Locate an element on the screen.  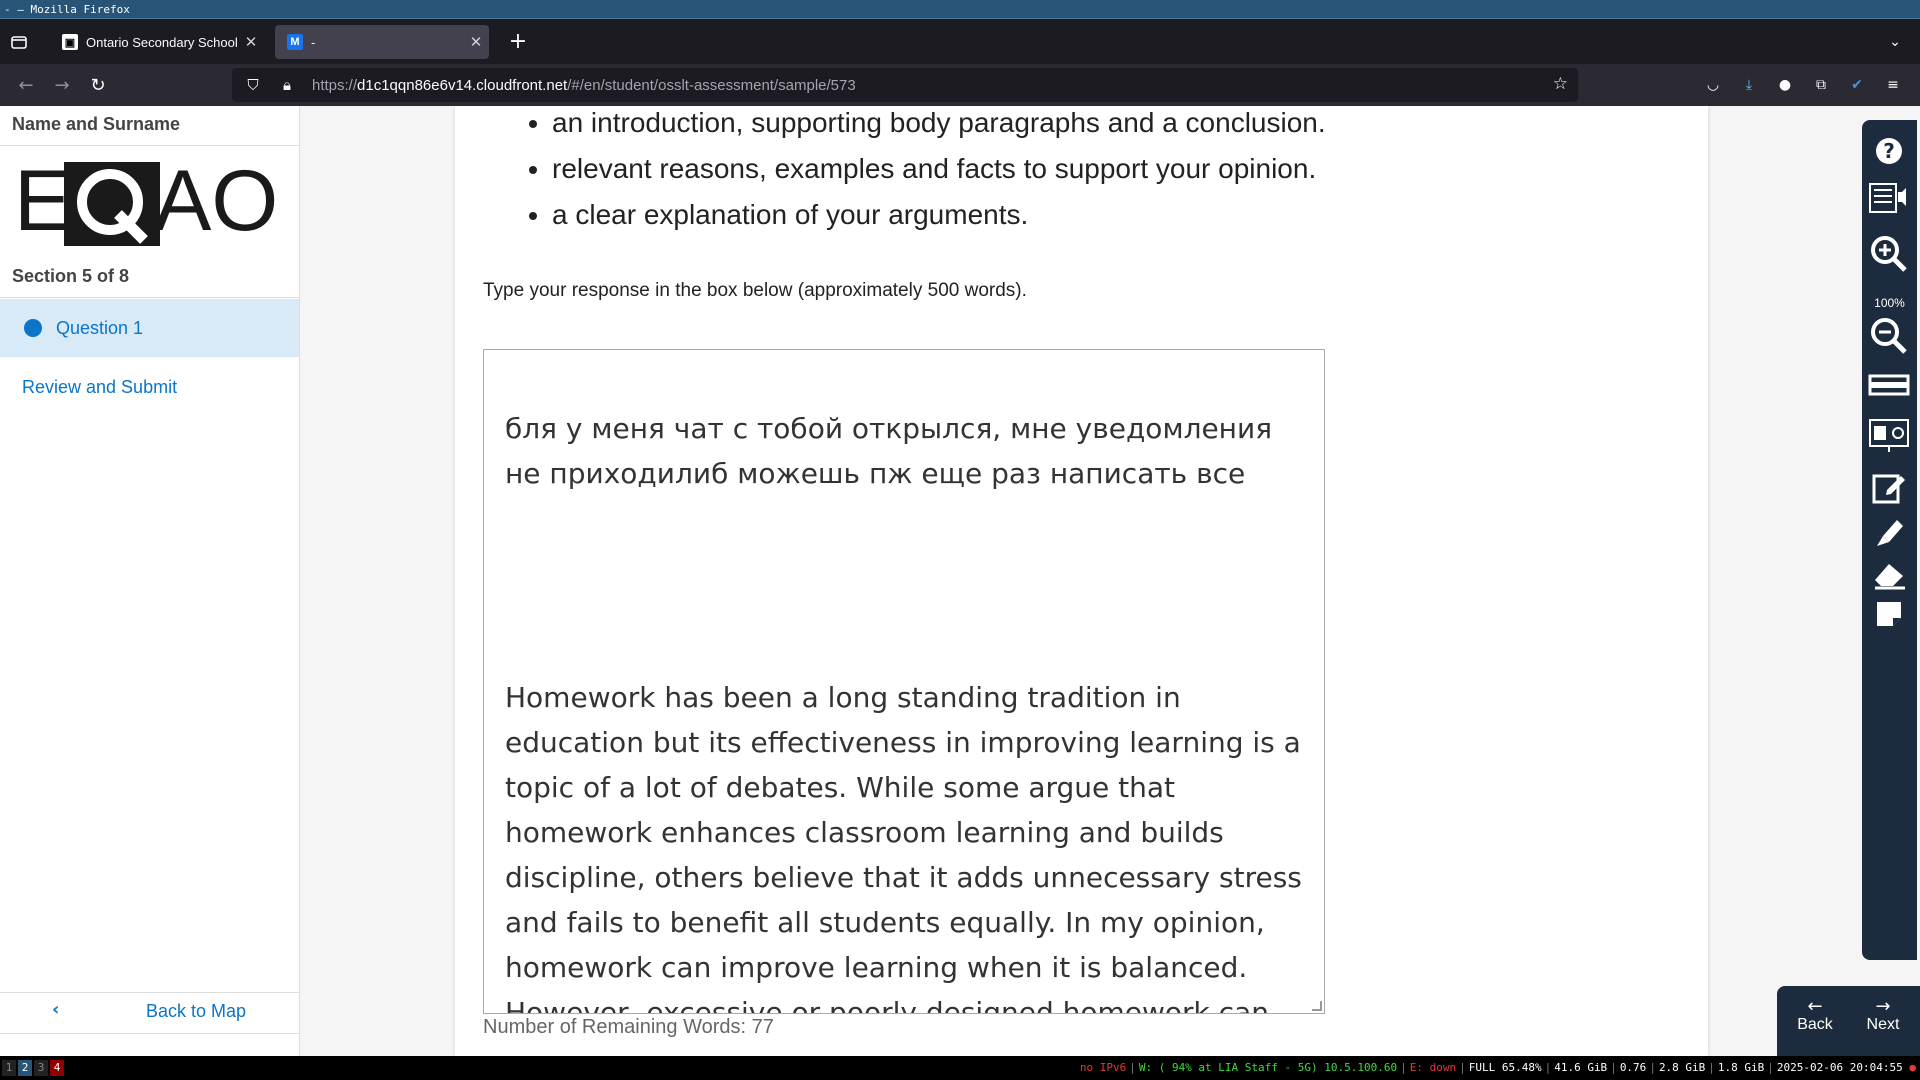
svg-text: E is located at coordinates (42, 203).